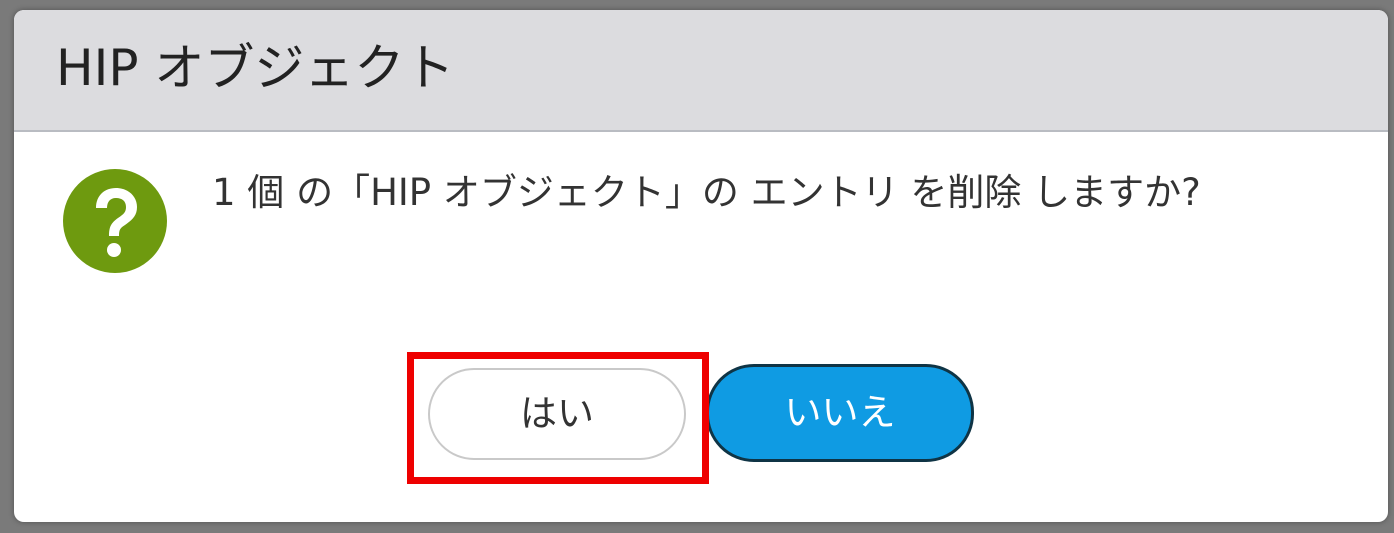 The width and height of the screenshot is (1394, 533). I want to click on confirm-message: 1 個 の「HIP オブジェクト」の エントリ を削除 しますか?, so click(706, 192).